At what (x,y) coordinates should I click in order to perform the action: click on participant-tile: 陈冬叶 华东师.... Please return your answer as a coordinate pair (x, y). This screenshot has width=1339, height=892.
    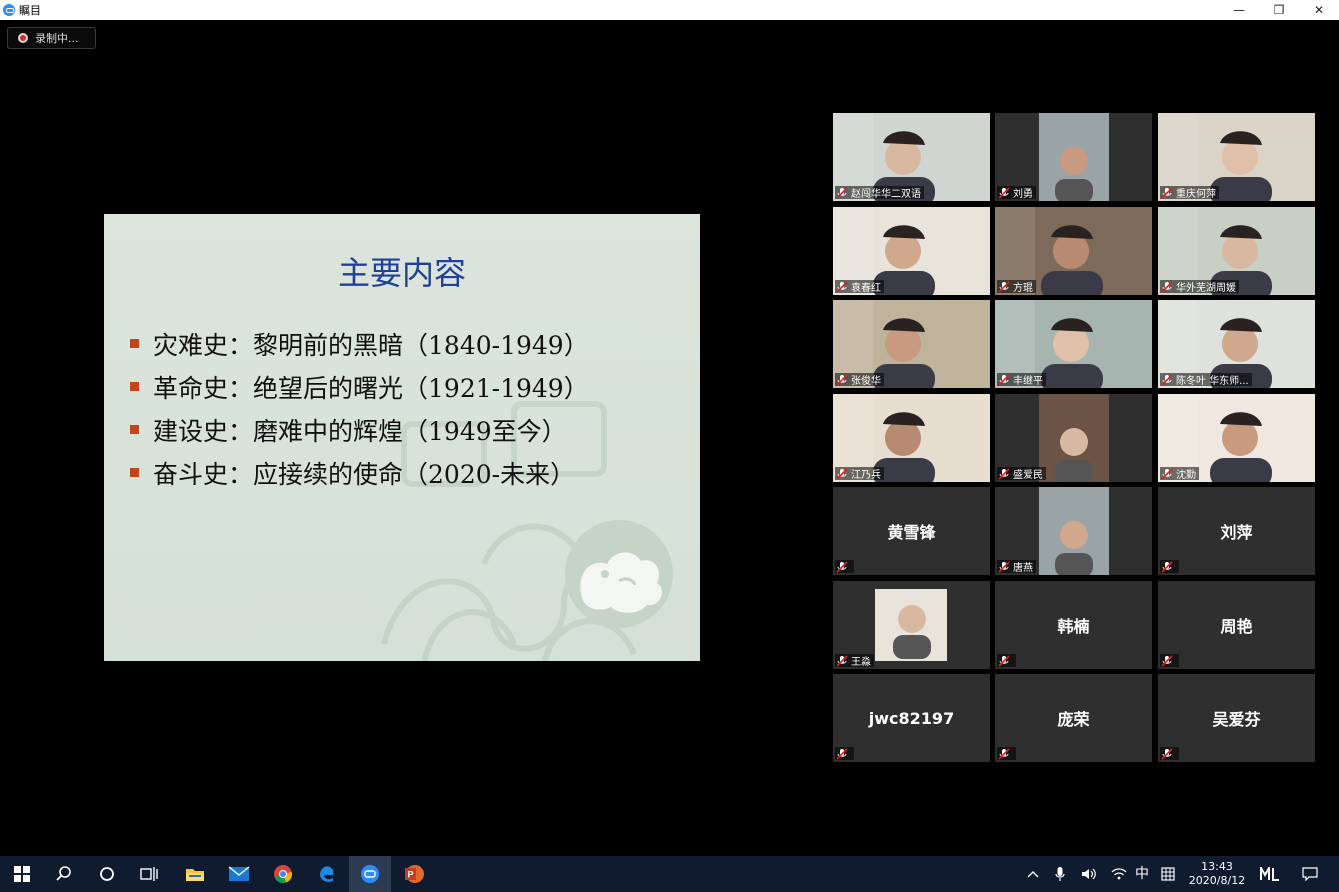
    Looking at the image, I should click on (1236, 344).